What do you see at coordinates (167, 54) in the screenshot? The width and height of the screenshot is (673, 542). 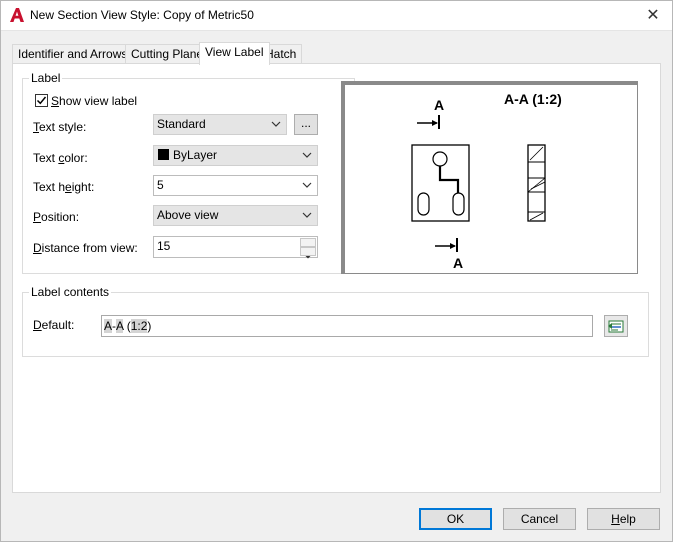 I see `tab-cutting-plane: Cutting Plane` at bounding box center [167, 54].